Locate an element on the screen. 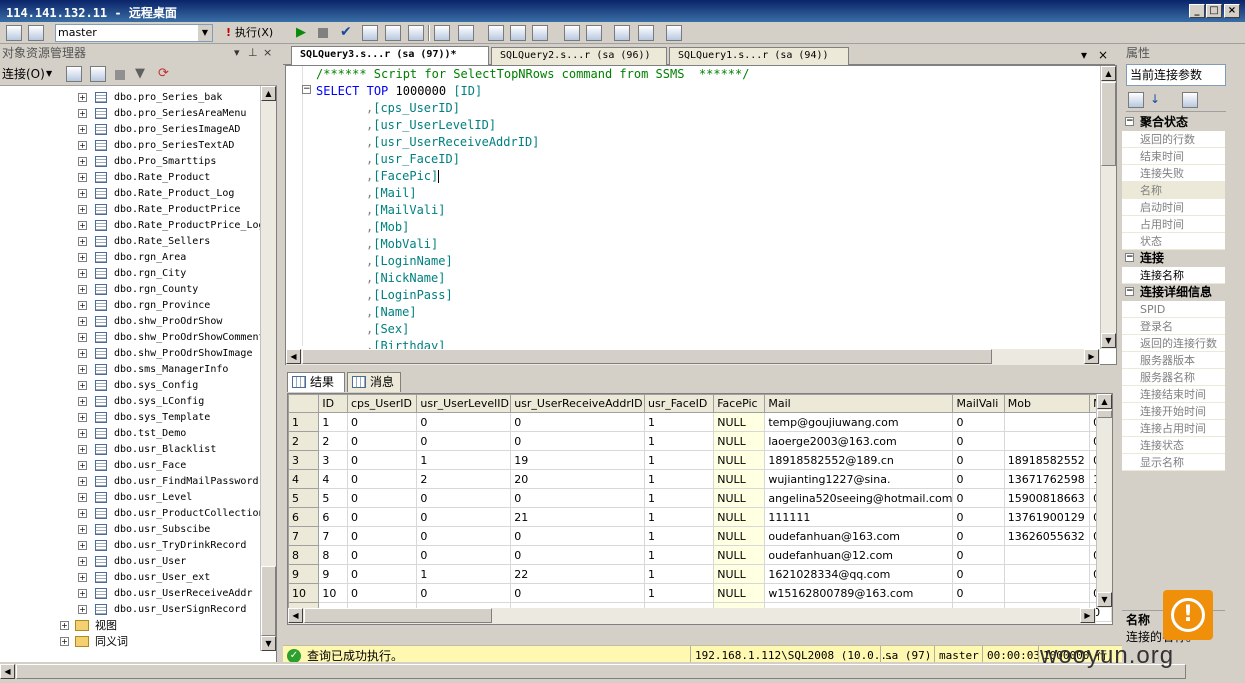 This screenshot has height=683, width=1245. row-number: 5 is located at coordinates (304, 498).